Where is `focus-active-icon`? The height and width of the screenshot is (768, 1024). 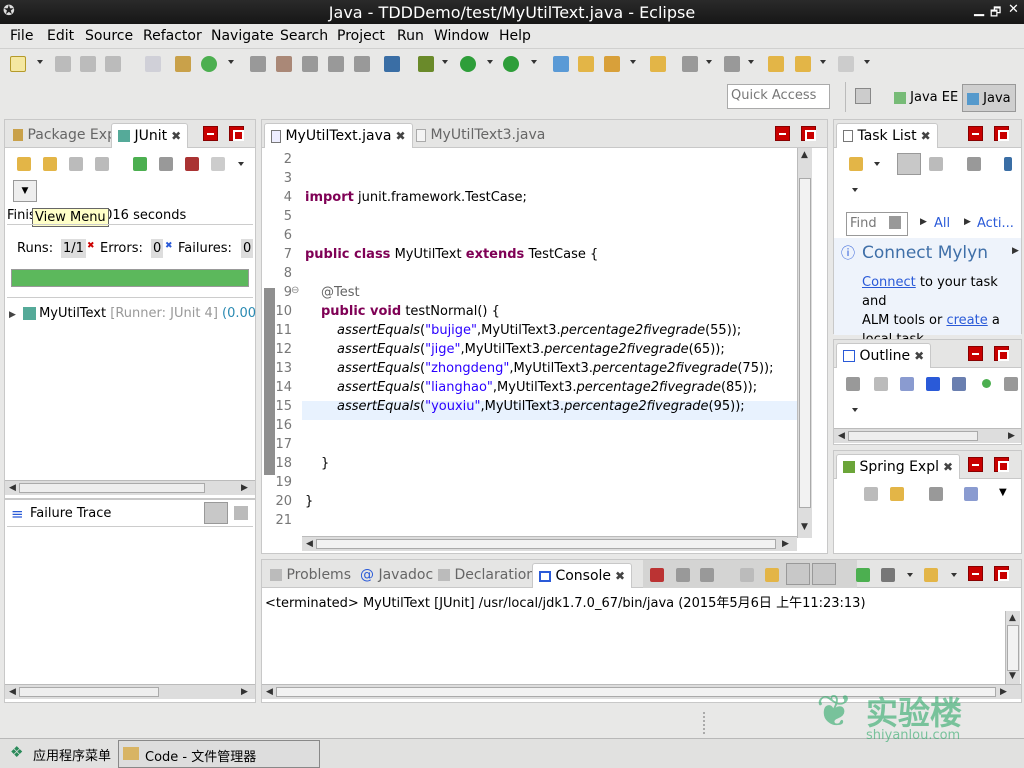 focus-active-icon is located at coordinates (853, 384).